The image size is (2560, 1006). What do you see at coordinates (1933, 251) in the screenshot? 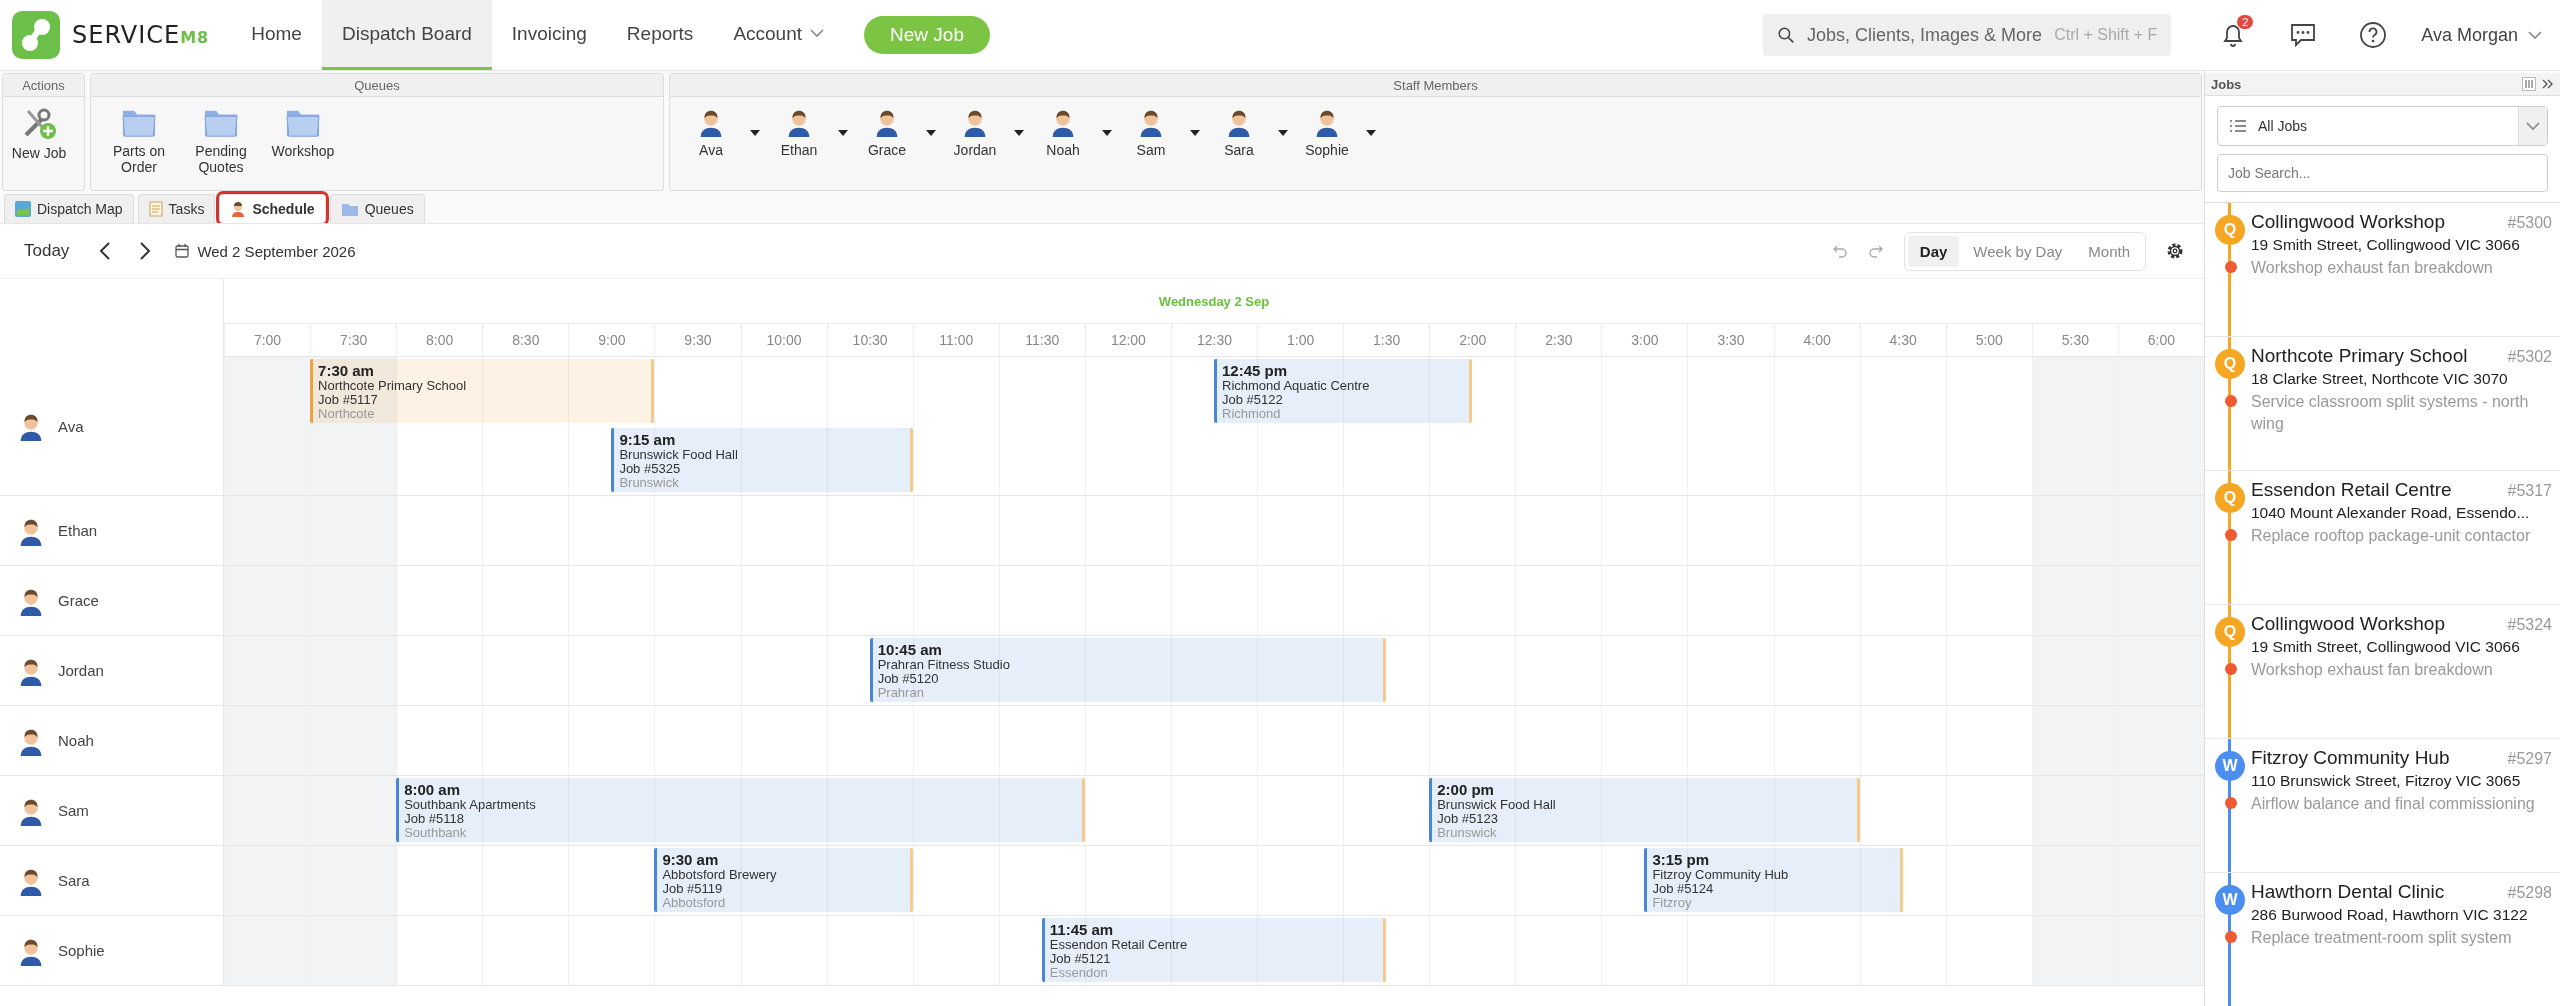
I see `view-option: Day` at bounding box center [1933, 251].